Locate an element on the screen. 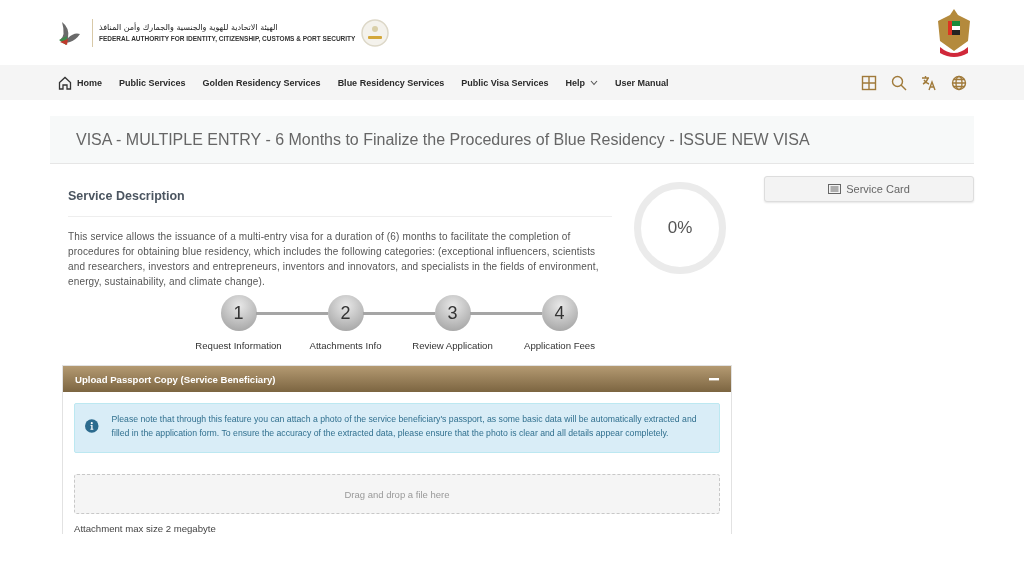 This screenshot has height=574, width=1024. nav-link: Golden Residency Services is located at coordinates (261, 82).